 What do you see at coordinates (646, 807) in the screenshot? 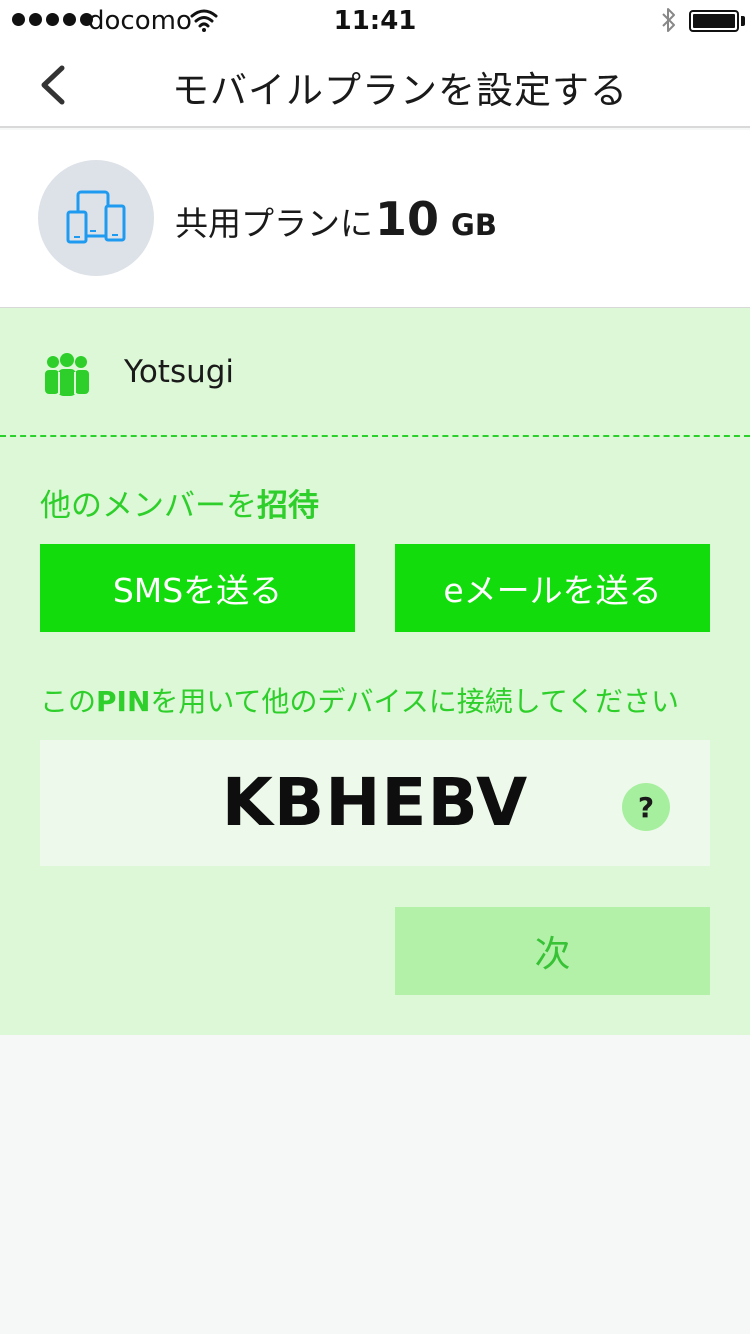
I see `help-icon: ?` at bounding box center [646, 807].